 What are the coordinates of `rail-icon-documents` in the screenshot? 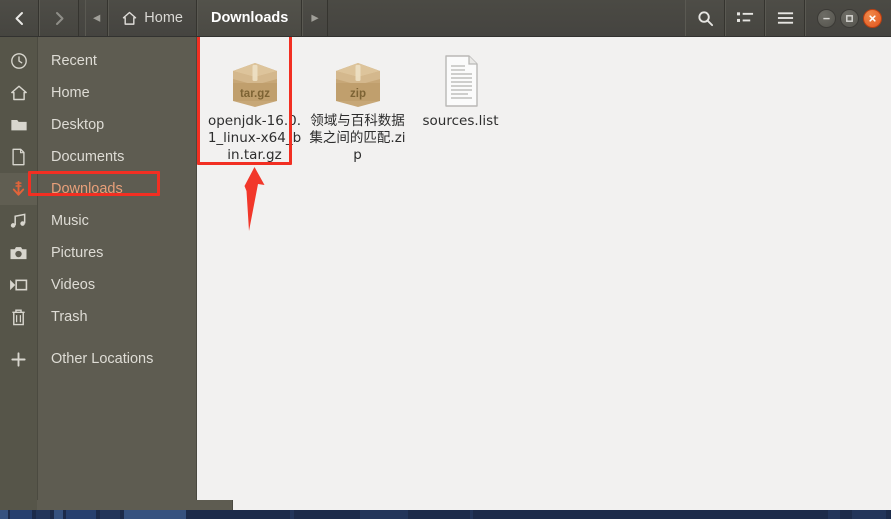 It's located at (18, 157).